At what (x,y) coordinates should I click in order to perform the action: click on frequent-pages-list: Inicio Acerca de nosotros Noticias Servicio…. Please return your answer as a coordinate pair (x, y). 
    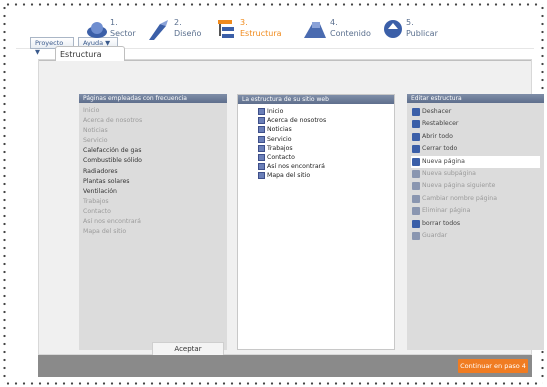
    Looking at the image, I should click on (153, 170).